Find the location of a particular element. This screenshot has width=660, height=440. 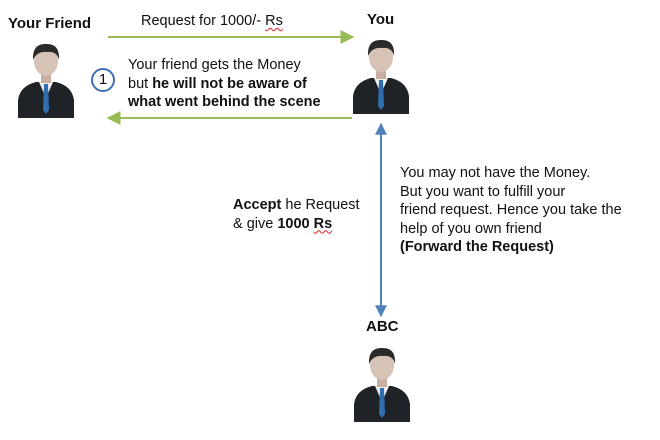

step-number-badge: 1 is located at coordinates (103, 80).